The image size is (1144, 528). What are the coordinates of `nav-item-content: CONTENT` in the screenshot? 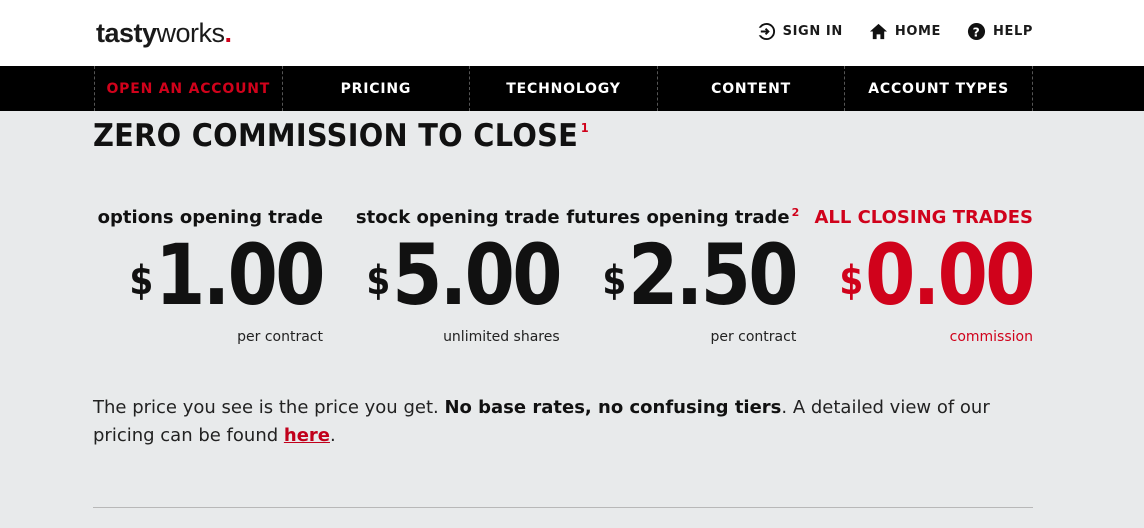 It's located at (750, 88).